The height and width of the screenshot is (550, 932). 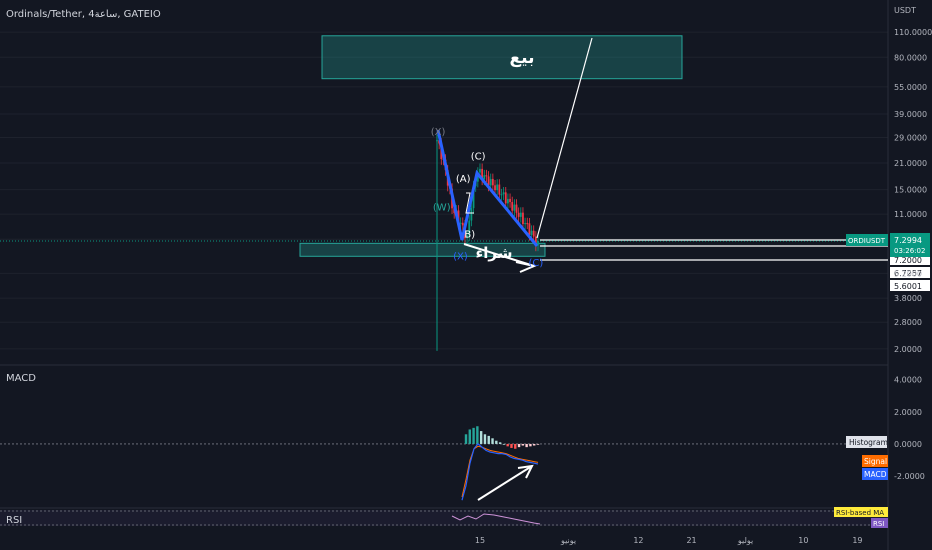 I want to click on buy-zone-label: شراء, so click(x=494, y=253).